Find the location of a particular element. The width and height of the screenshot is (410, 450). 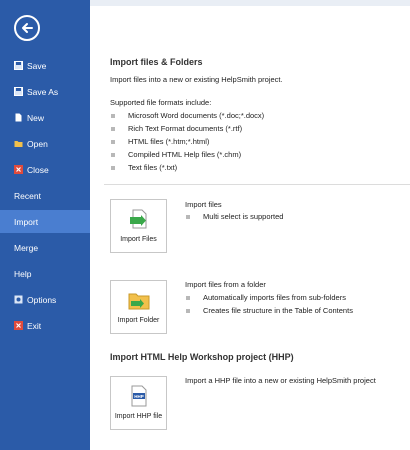

sidebar-item-new: New is located at coordinates (45, 117).